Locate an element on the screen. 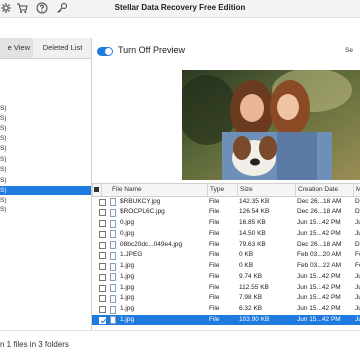 This screenshot has height=361, width=360. col-header-modified: M is located at coordinates (356, 190).